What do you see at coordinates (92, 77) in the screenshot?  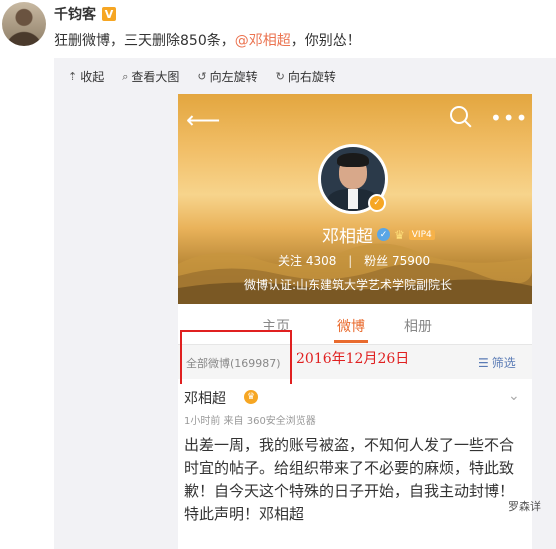 I see `collapse-label: 收起` at bounding box center [92, 77].